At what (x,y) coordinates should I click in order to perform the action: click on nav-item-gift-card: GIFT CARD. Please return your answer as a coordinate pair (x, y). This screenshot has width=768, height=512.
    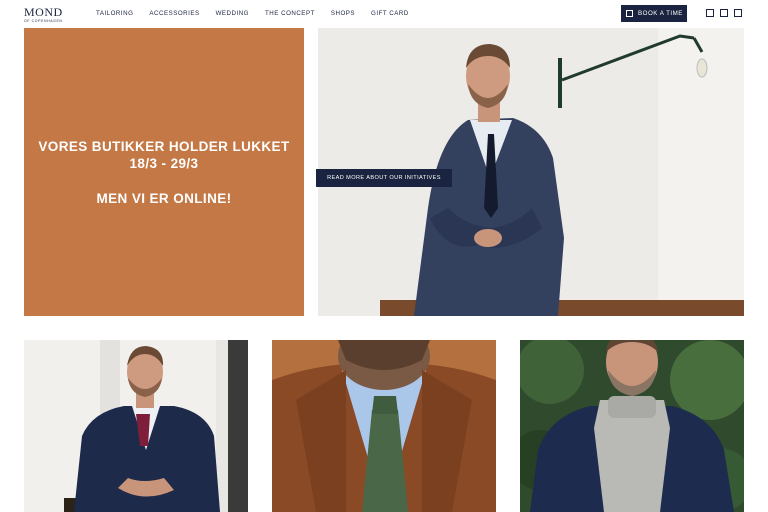
    Looking at the image, I should click on (390, 13).